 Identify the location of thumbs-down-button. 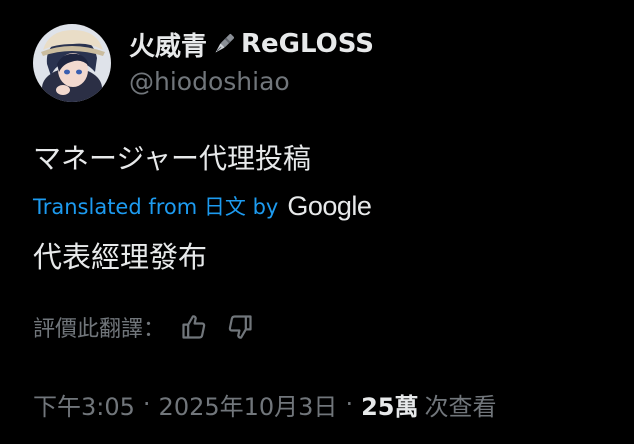
(240, 327).